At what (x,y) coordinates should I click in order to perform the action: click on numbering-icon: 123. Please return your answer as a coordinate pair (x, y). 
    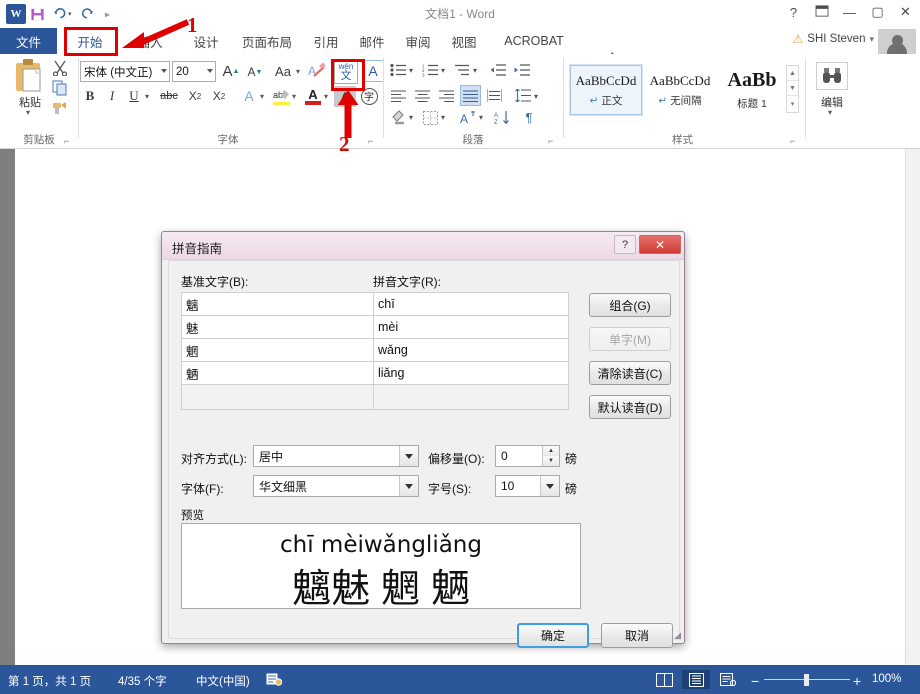
    Looking at the image, I should click on (430, 70).